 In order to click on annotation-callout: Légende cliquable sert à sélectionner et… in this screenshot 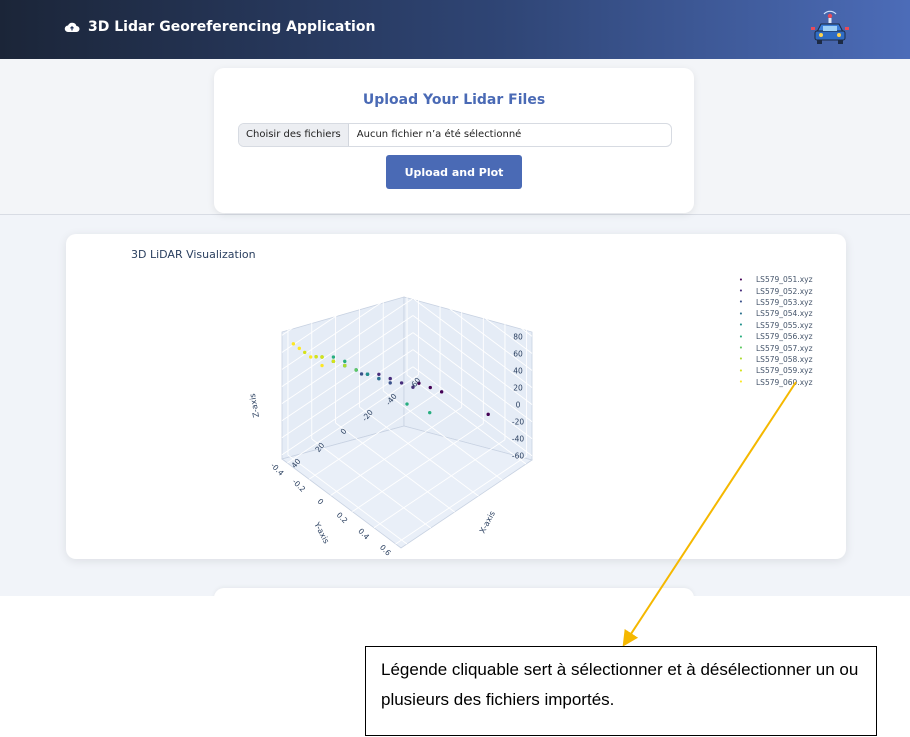, I will do `click(621, 691)`.